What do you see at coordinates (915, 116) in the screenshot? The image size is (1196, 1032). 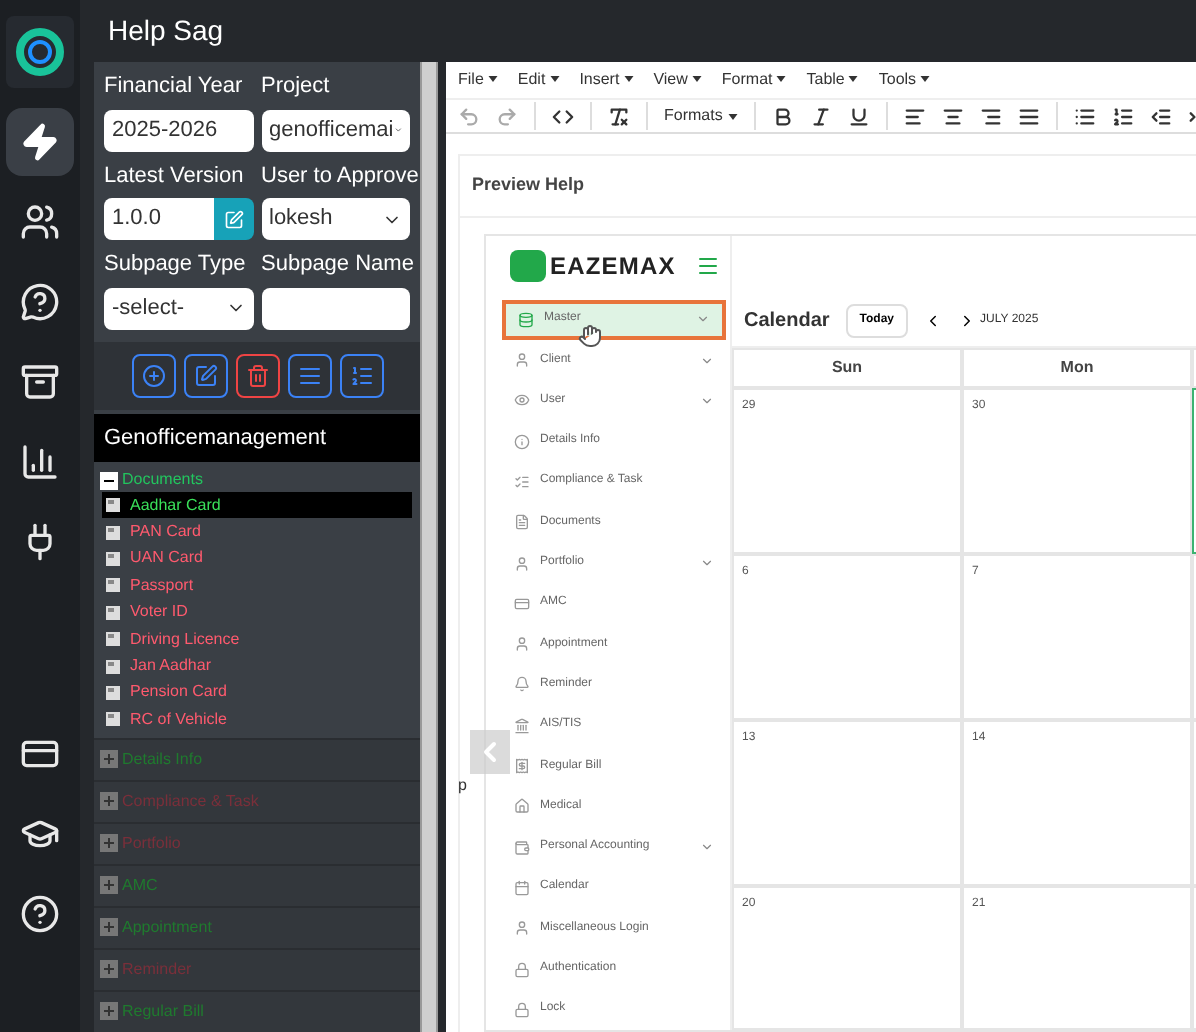 I see `left-button` at bounding box center [915, 116].